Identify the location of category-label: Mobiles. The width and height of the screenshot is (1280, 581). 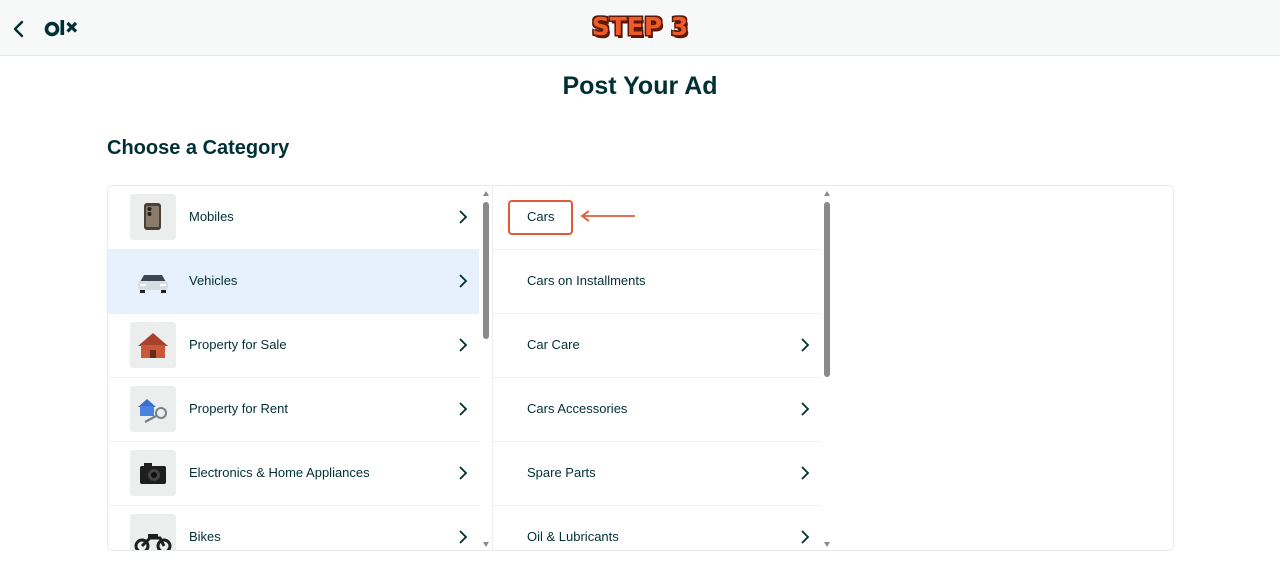
(211, 216).